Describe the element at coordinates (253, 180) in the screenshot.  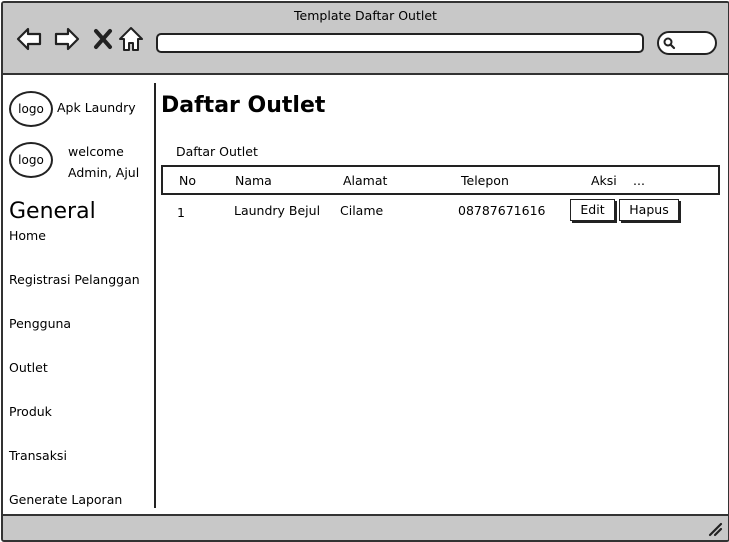
I see `column-header-nama: Nama` at that location.